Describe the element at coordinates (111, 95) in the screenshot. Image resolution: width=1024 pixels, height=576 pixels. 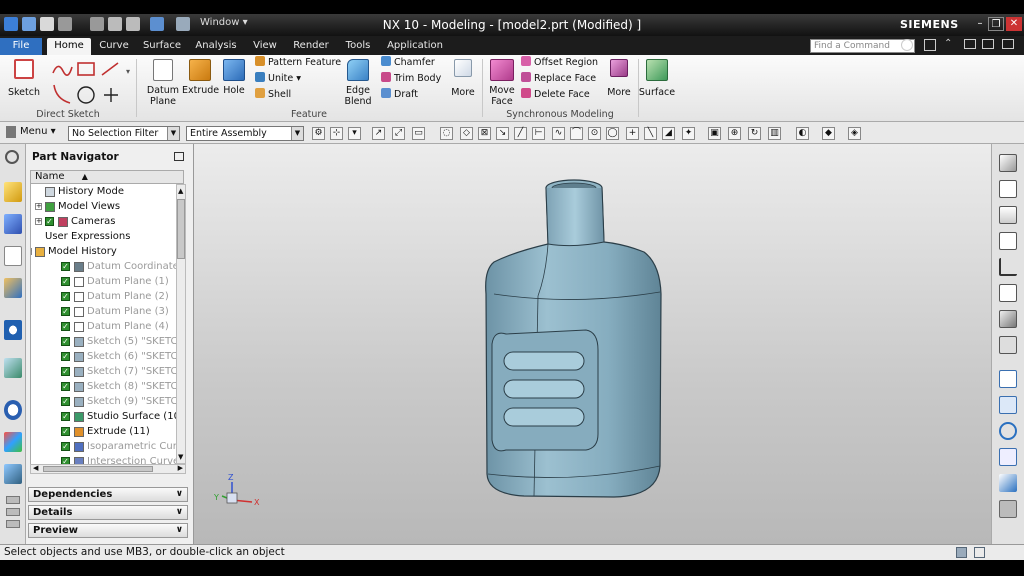
I see `point-icon` at that location.